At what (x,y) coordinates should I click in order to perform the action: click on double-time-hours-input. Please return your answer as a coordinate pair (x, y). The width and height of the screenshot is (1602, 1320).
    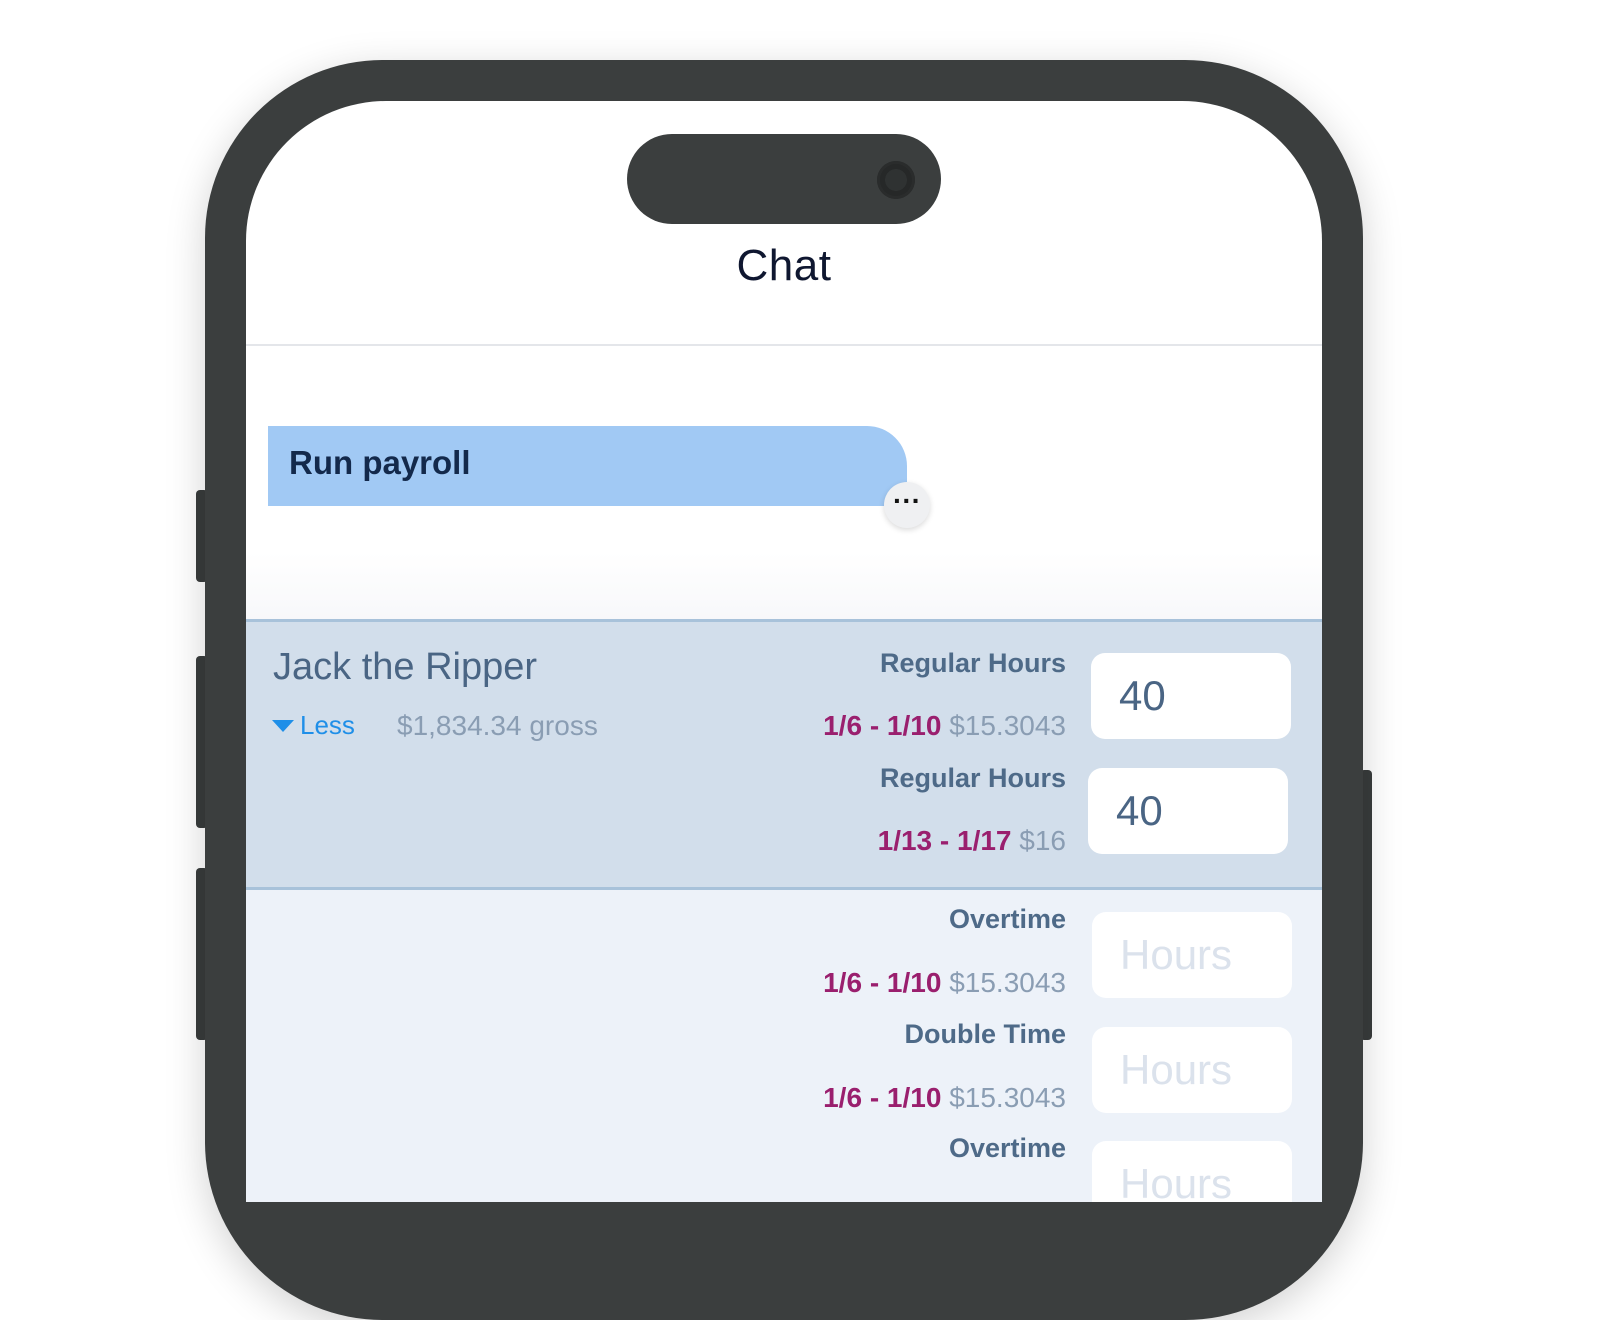
    Looking at the image, I should click on (1192, 1070).